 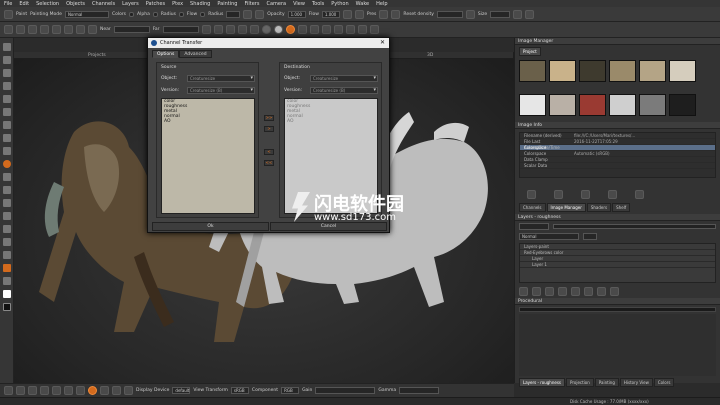 I want to click on painting-mode-select: Normal, so click(x=86, y=14).